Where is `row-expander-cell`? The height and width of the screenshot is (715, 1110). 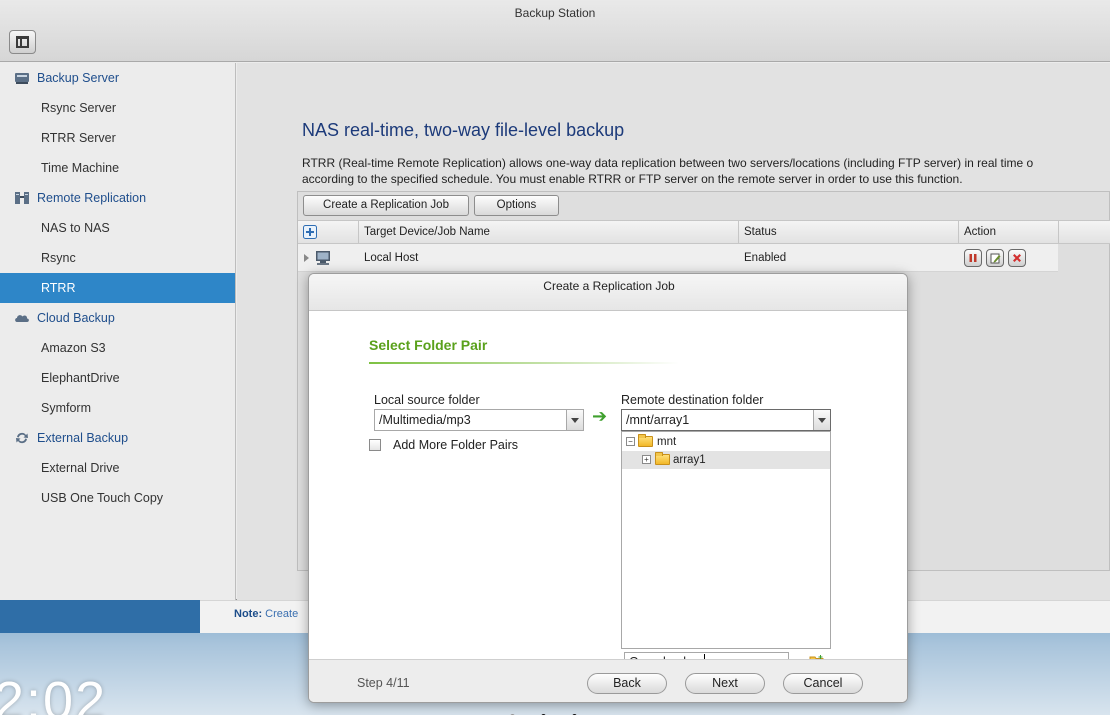
row-expander-cell is located at coordinates (328, 258).